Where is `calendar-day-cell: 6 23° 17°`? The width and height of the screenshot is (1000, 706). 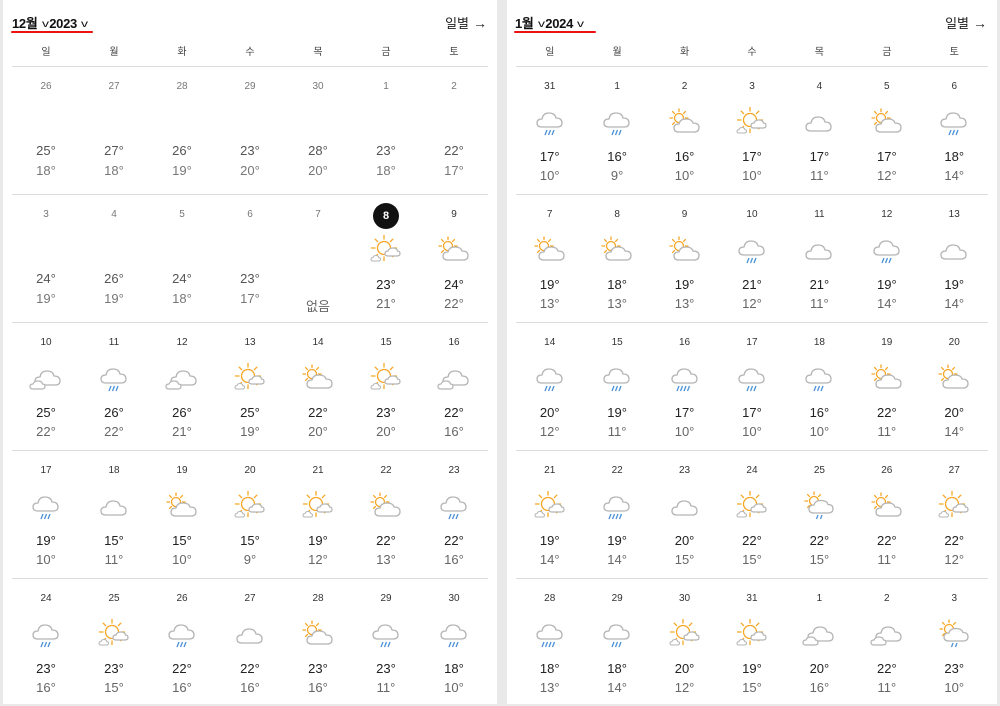
calendar-day-cell: 6 23° 17° is located at coordinates (250, 258).